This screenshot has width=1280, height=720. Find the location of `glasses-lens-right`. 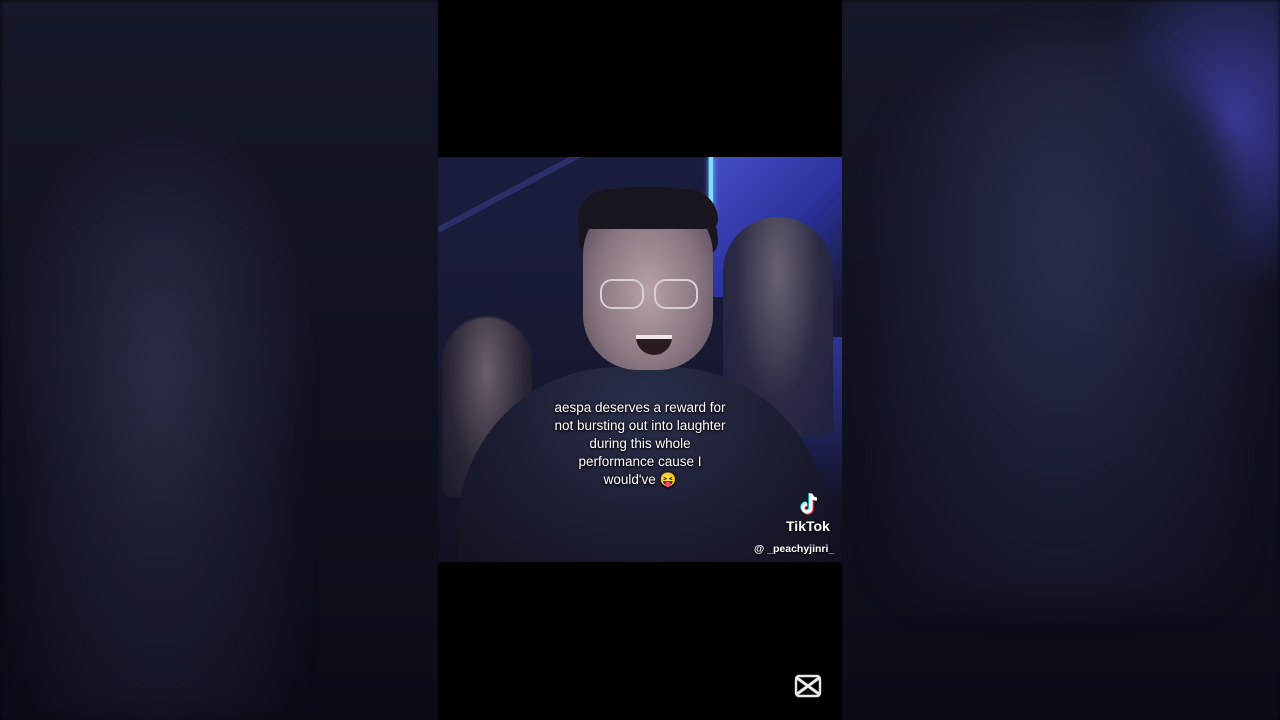

glasses-lens-right is located at coordinates (676, 294).